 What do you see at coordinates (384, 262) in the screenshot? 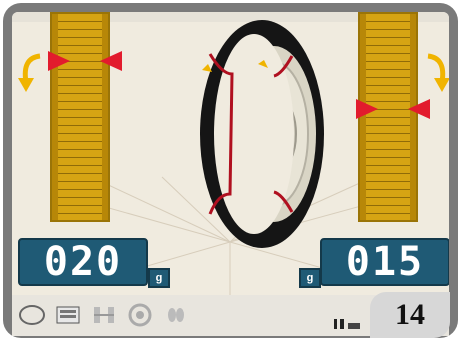
I see `right-weight-readout: 015` at bounding box center [384, 262].